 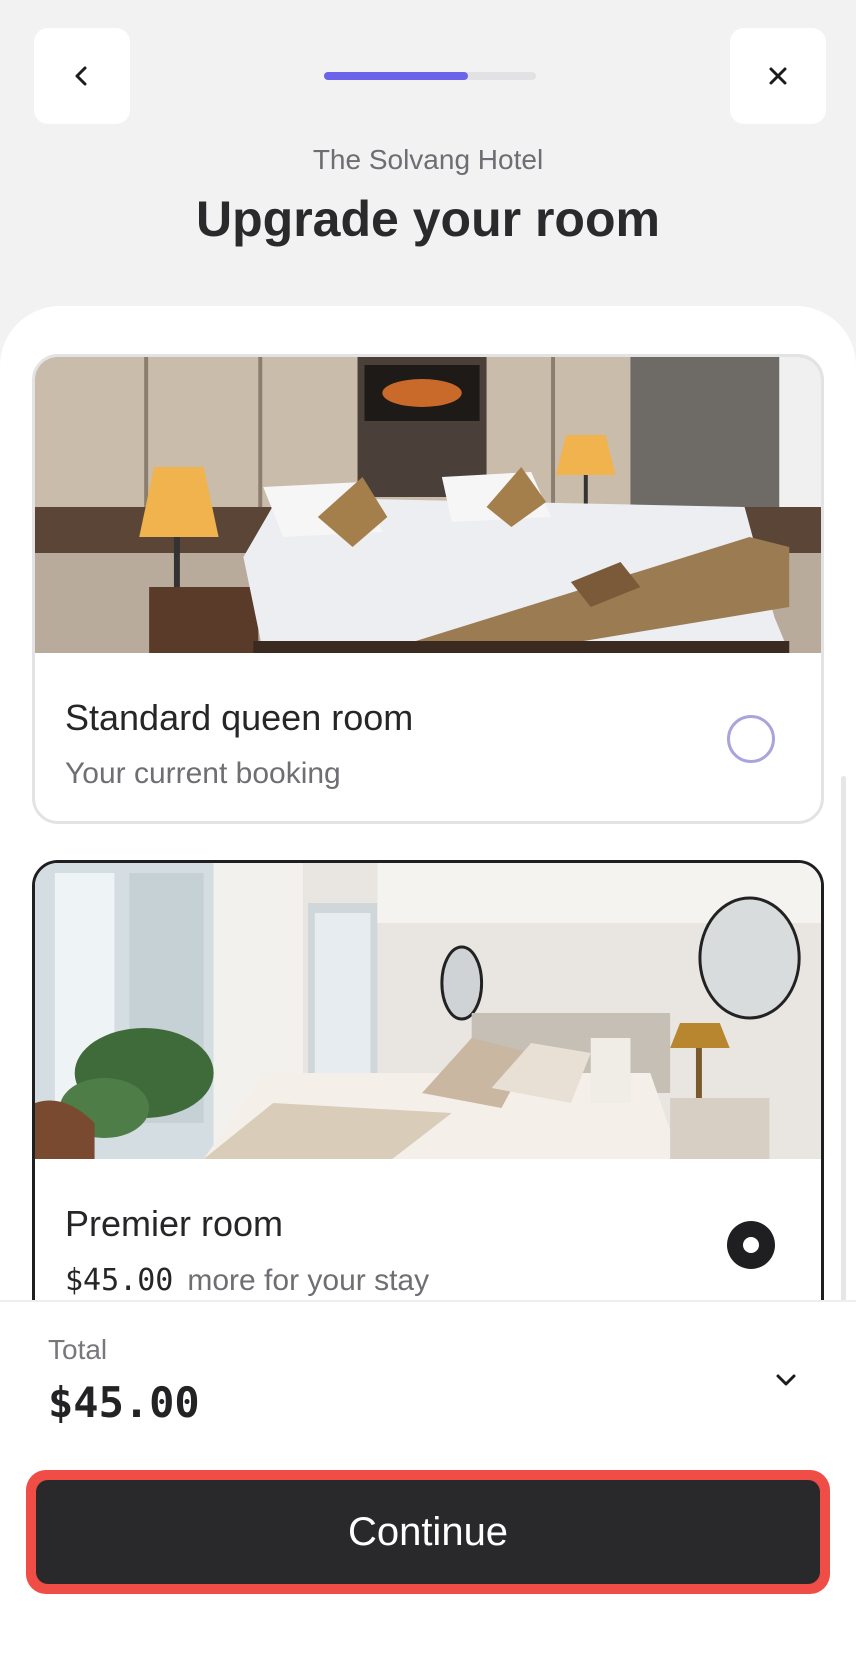 What do you see at coordinates (396, 76) in the screenshot?
I see `progress-fill` at bounding box center [396, 76].